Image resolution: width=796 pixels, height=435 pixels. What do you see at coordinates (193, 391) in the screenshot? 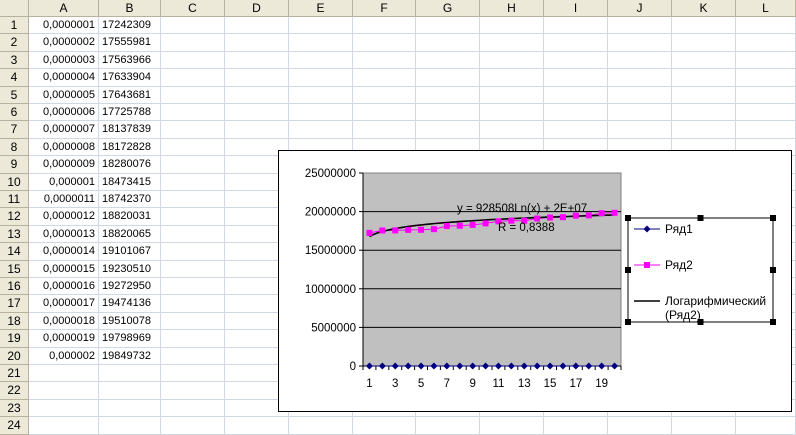
I see `cell-c22` at bounding box center [193, 391].